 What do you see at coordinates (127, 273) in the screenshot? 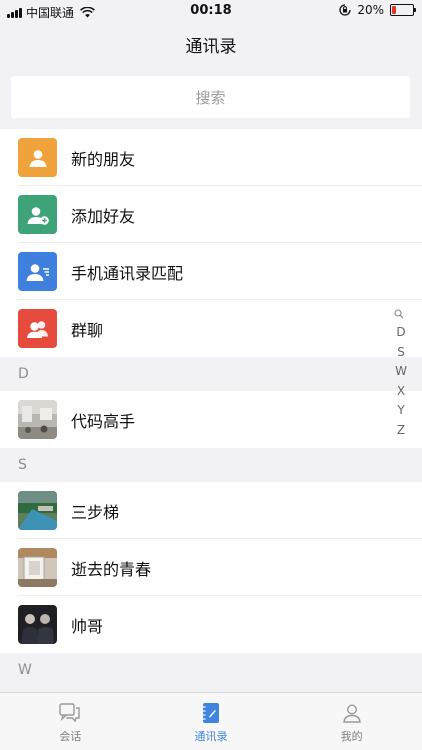
I see `function-label: 手机通讯录匹配` at bounding box center [127, 273].